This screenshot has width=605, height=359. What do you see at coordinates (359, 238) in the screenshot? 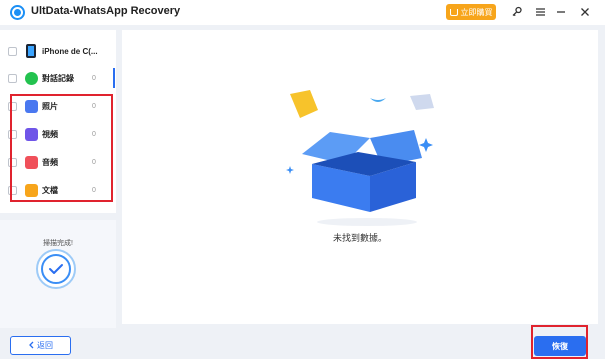
I see `empty-state-text: 未找到數據。` at bounding box center [359, 238].